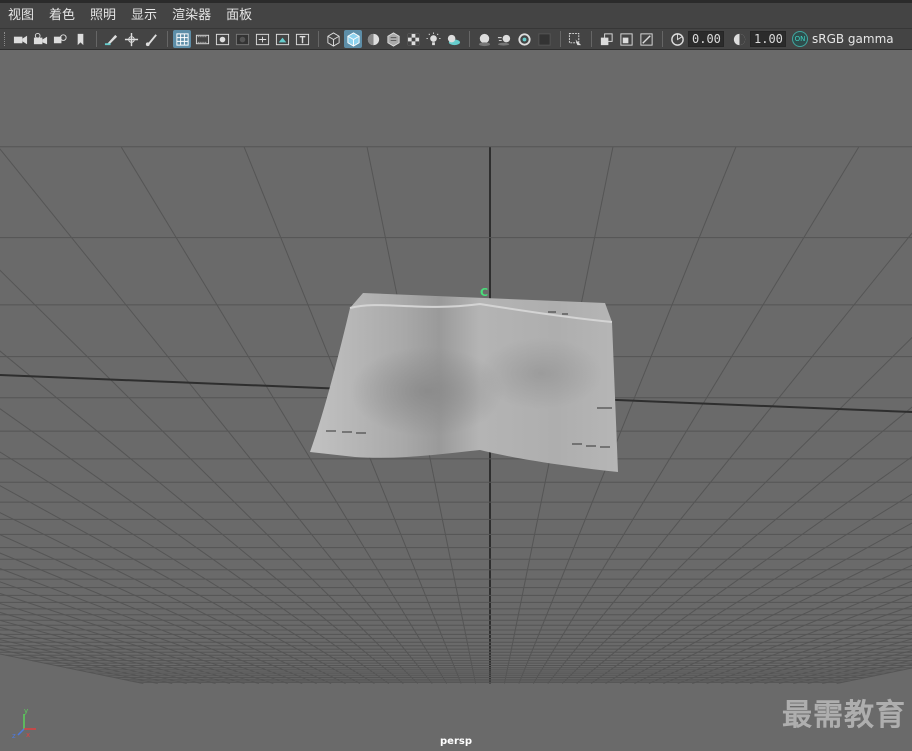  What do you see at coordinates (333, 39) in the screenshot?
I see `wireframe-icon` at bounding box center [333, 39].